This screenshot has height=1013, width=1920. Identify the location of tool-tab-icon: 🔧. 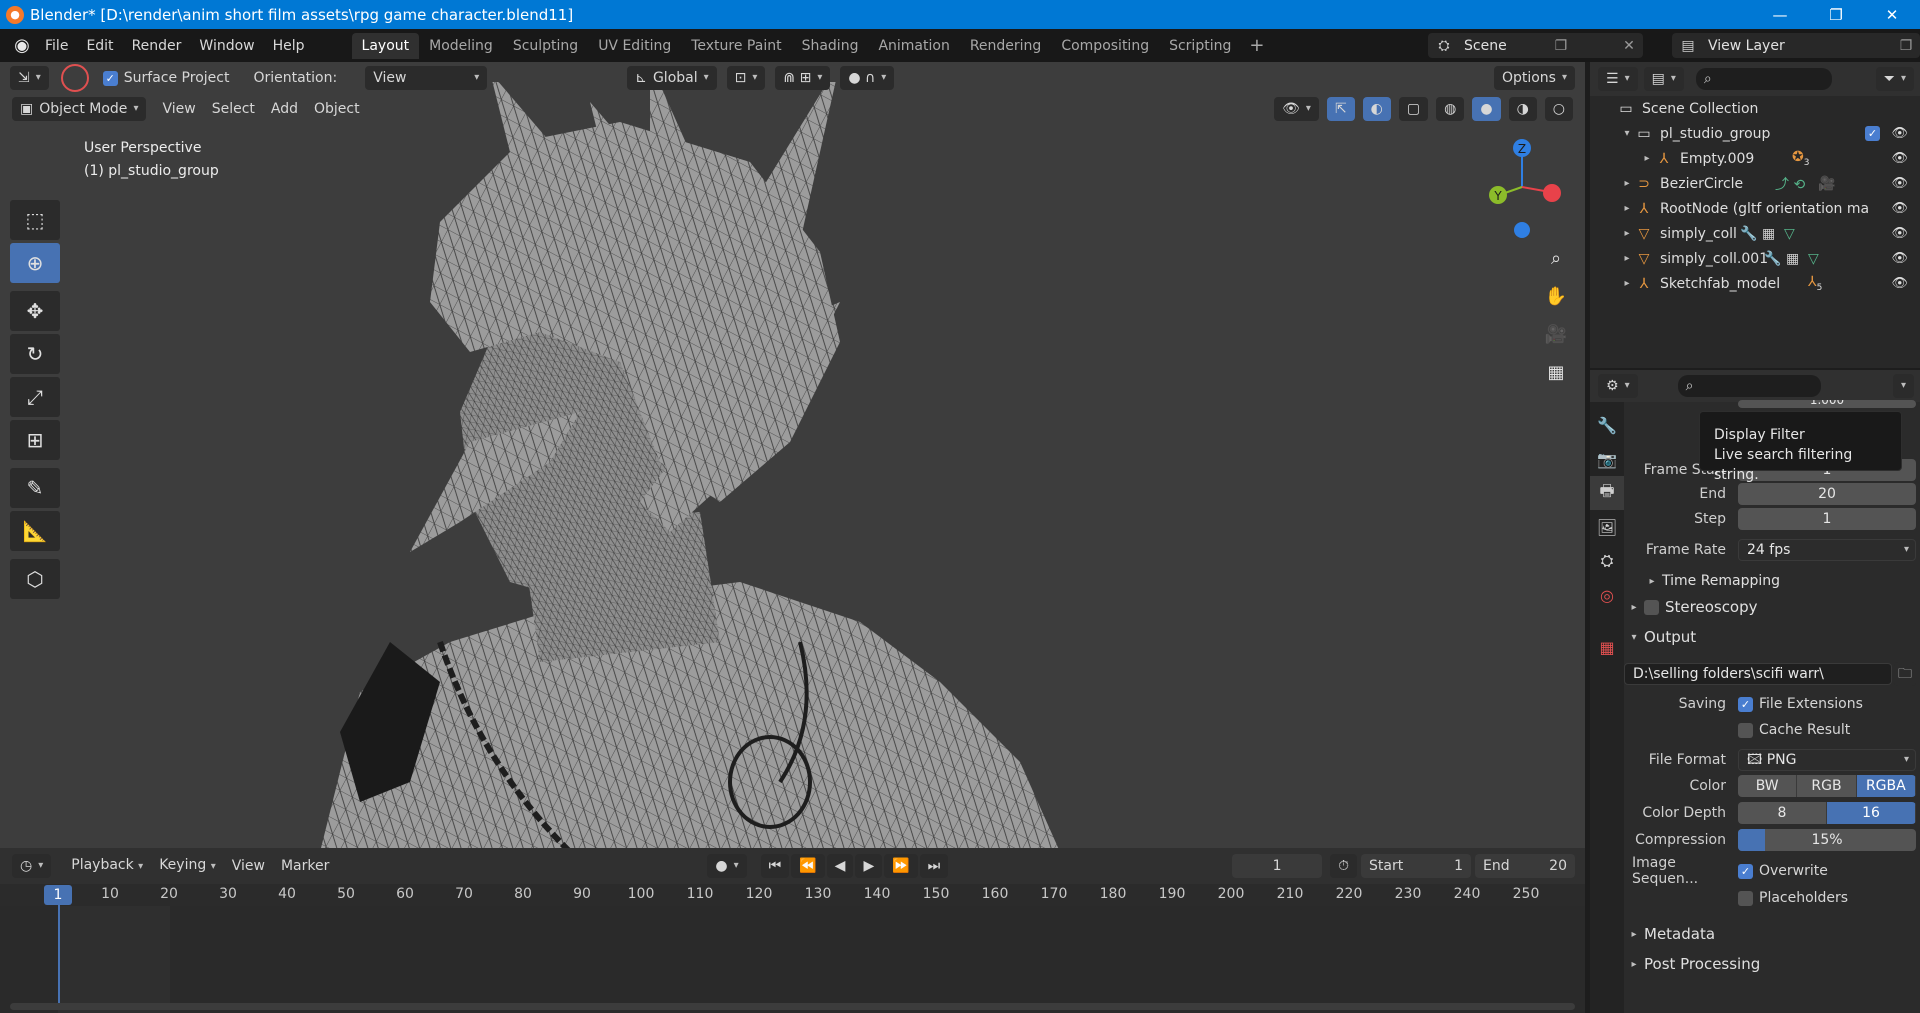
(1607, 425).